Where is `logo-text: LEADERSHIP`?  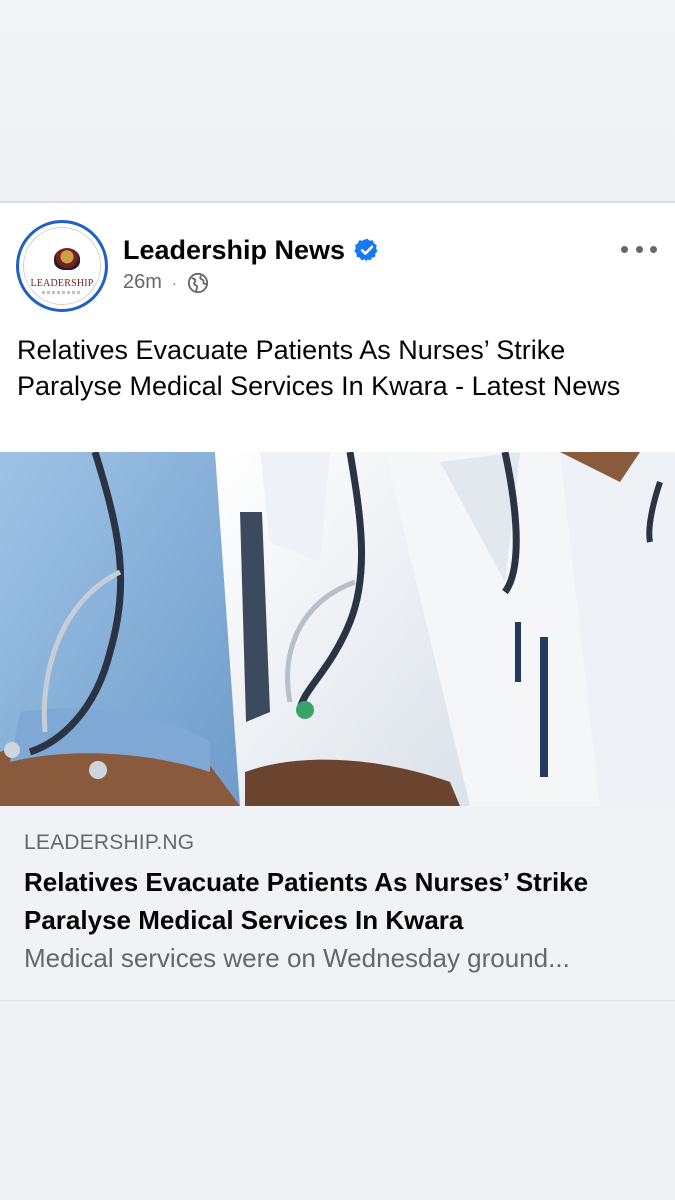 logo-text: LEADERSHIP is located at coordinates (62, 283).